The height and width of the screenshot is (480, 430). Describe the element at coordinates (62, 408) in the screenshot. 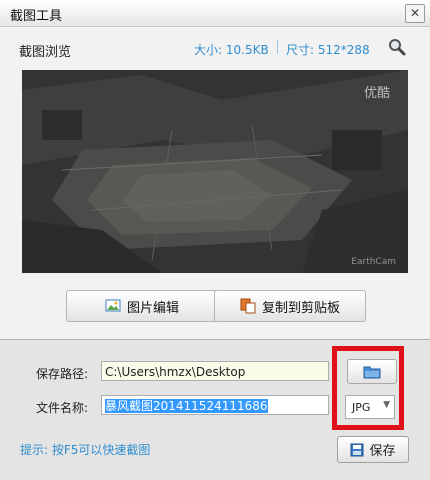

I see `file-name-label: 文件名称:` at that location.